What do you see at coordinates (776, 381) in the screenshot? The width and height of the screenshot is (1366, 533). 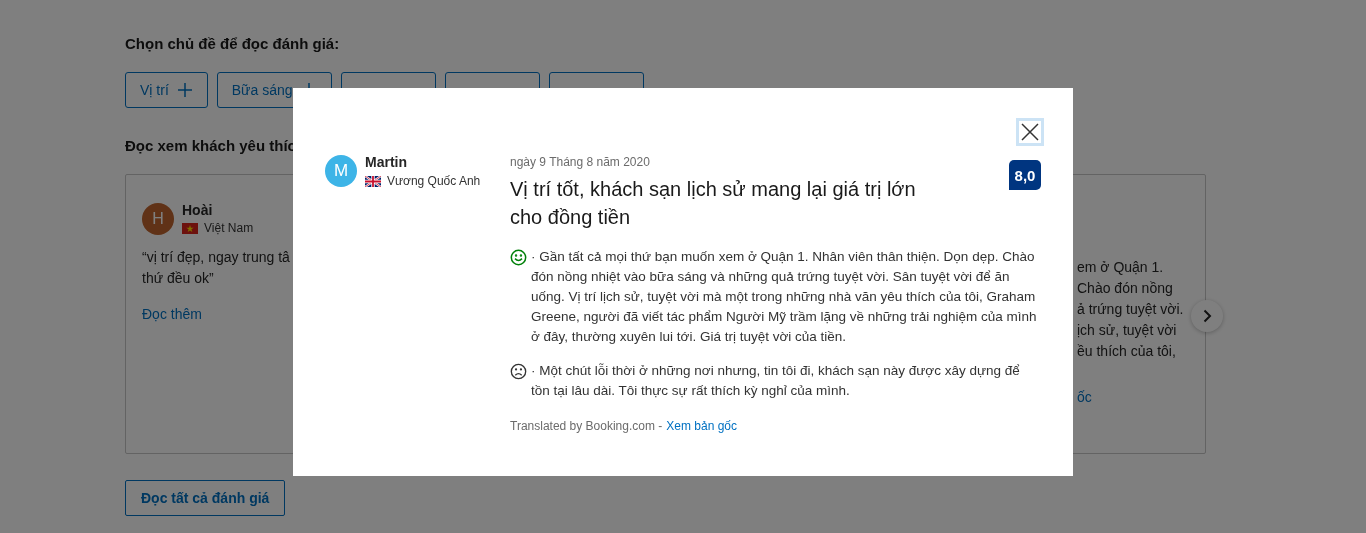 I see `review-text: · Một chút lỗi thời ở những nơi nhưng, tin tôi đi, khách sạn này được xây dựng để tồn tại lâu dài. Tôi thực sự rất thích kỳ nghỉ của mình.` at bounding box center [776, 381].